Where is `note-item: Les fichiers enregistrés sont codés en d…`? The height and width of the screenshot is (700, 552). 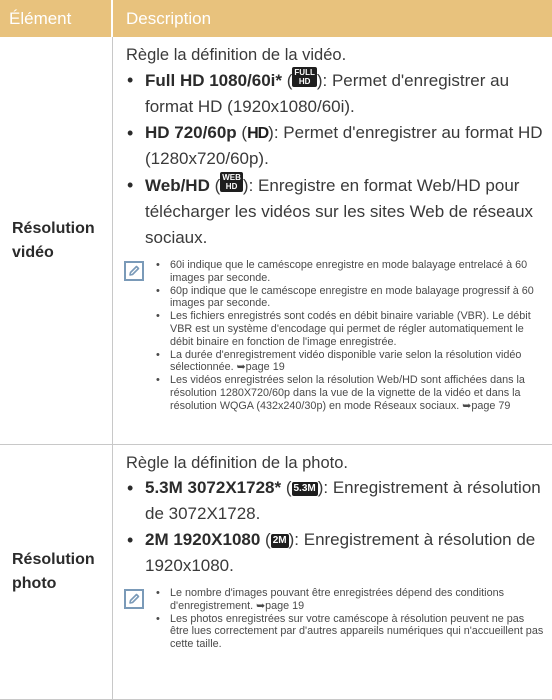
note-item: Les fichiers enregistrés sont codés en d… is located at coordinates (350, 329).